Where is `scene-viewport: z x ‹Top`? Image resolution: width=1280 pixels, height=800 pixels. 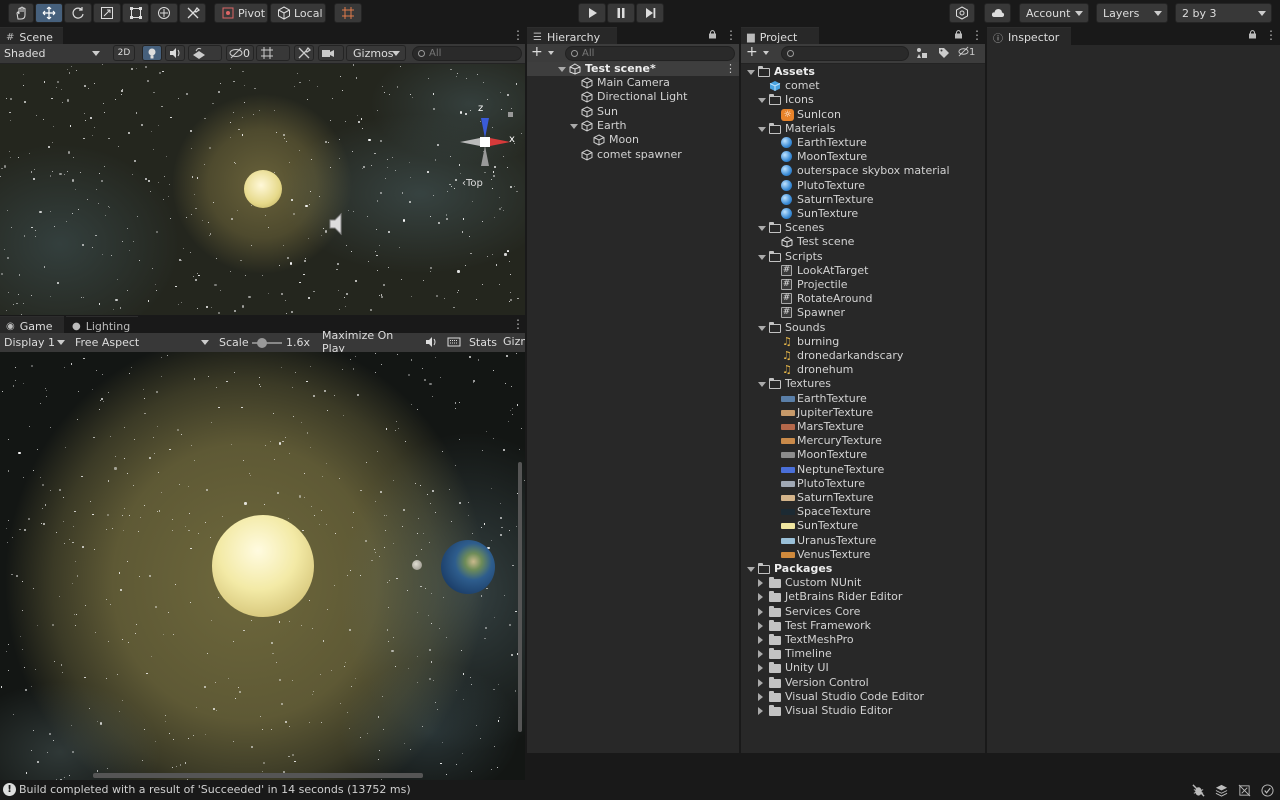 scene-viewport: z x ‹Top is located at coordinates (262, 189).